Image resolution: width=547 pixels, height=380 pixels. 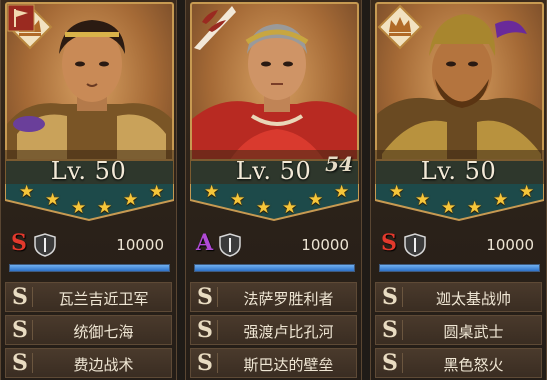 I want to click on hero-grade: A, so click(x=205, y=243).